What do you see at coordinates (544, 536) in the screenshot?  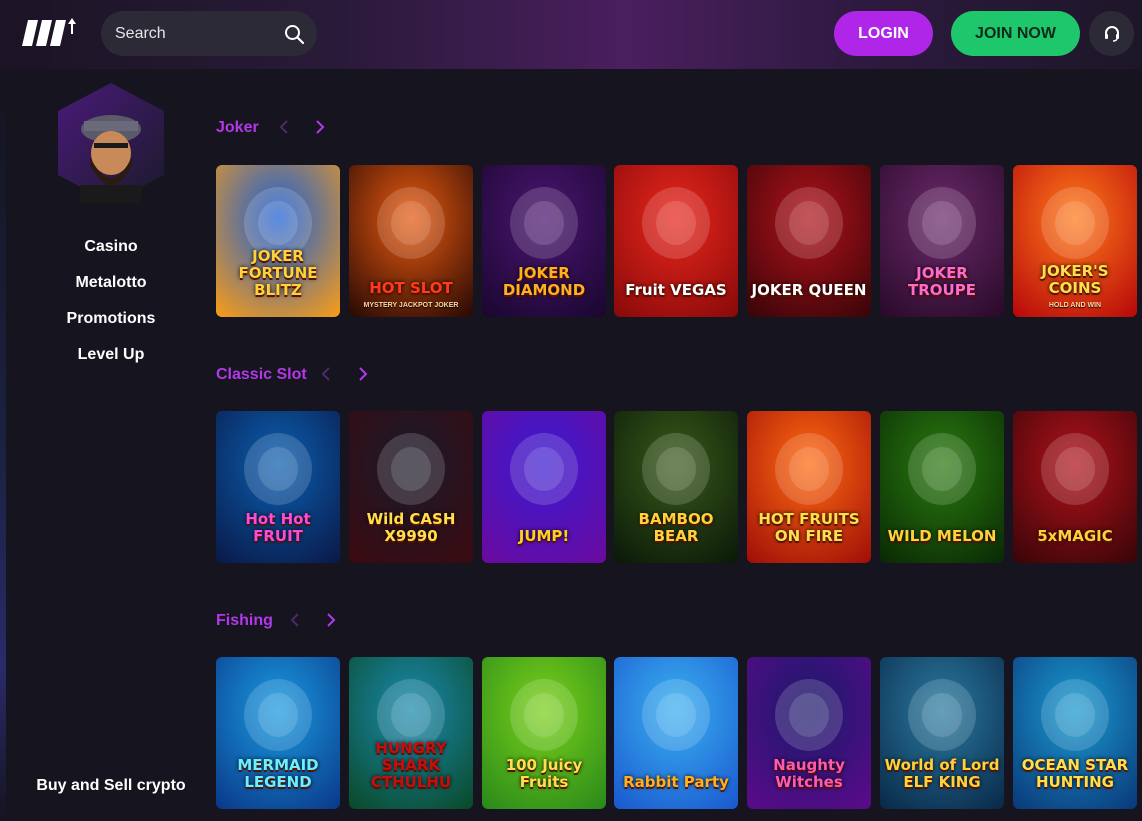 I see `game-title: JUMP!` at bounding box center [544, 536].